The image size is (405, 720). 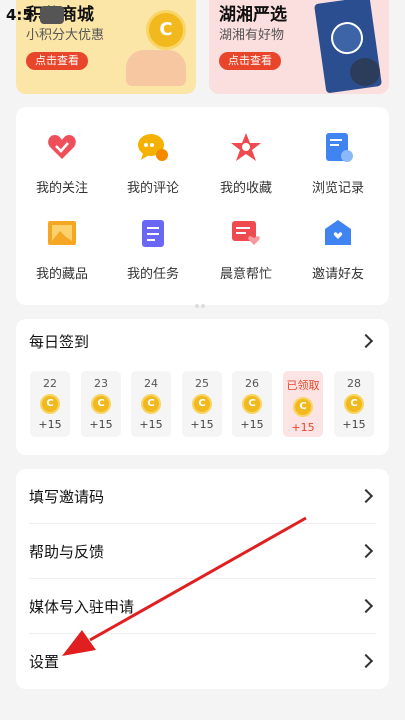 I want to click on task-icon, so click(x=153, y=233).